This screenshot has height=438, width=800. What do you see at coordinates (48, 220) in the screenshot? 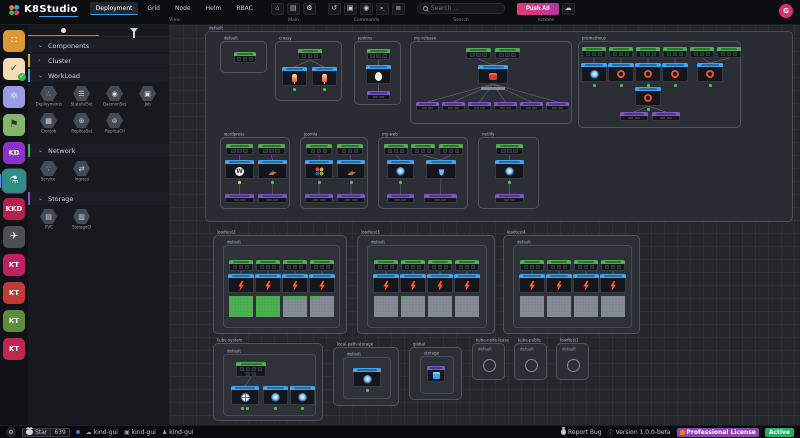
I see `component-pvc: ▤ PVC` at bounding box center [48, 220].